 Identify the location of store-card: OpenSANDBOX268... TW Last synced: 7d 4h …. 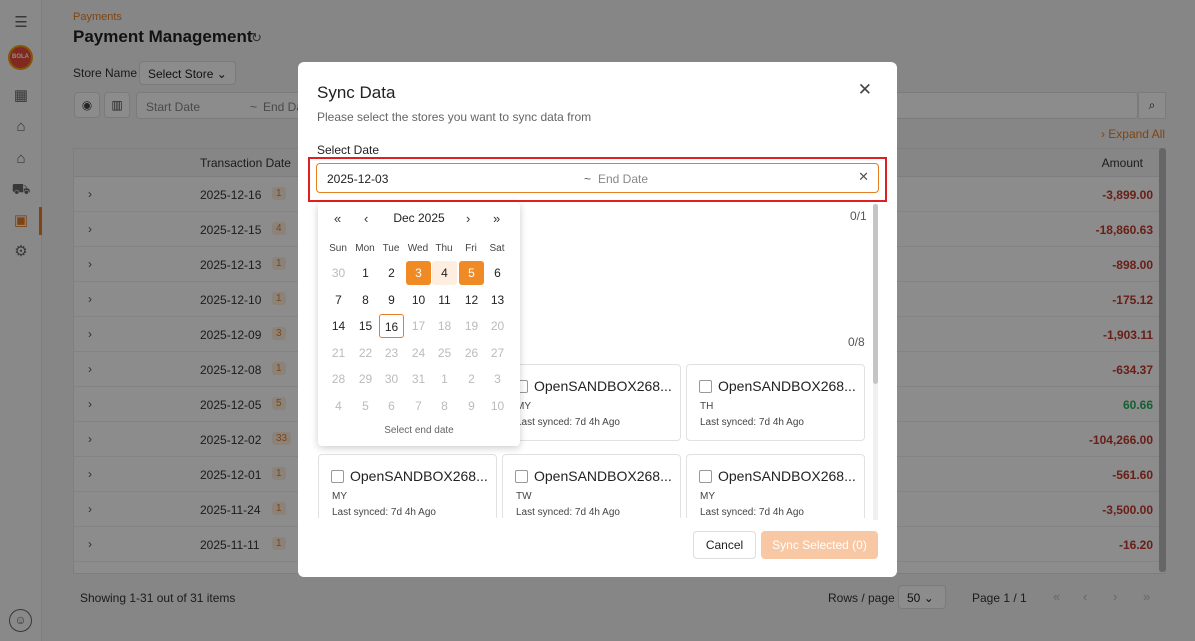
(591, 486).